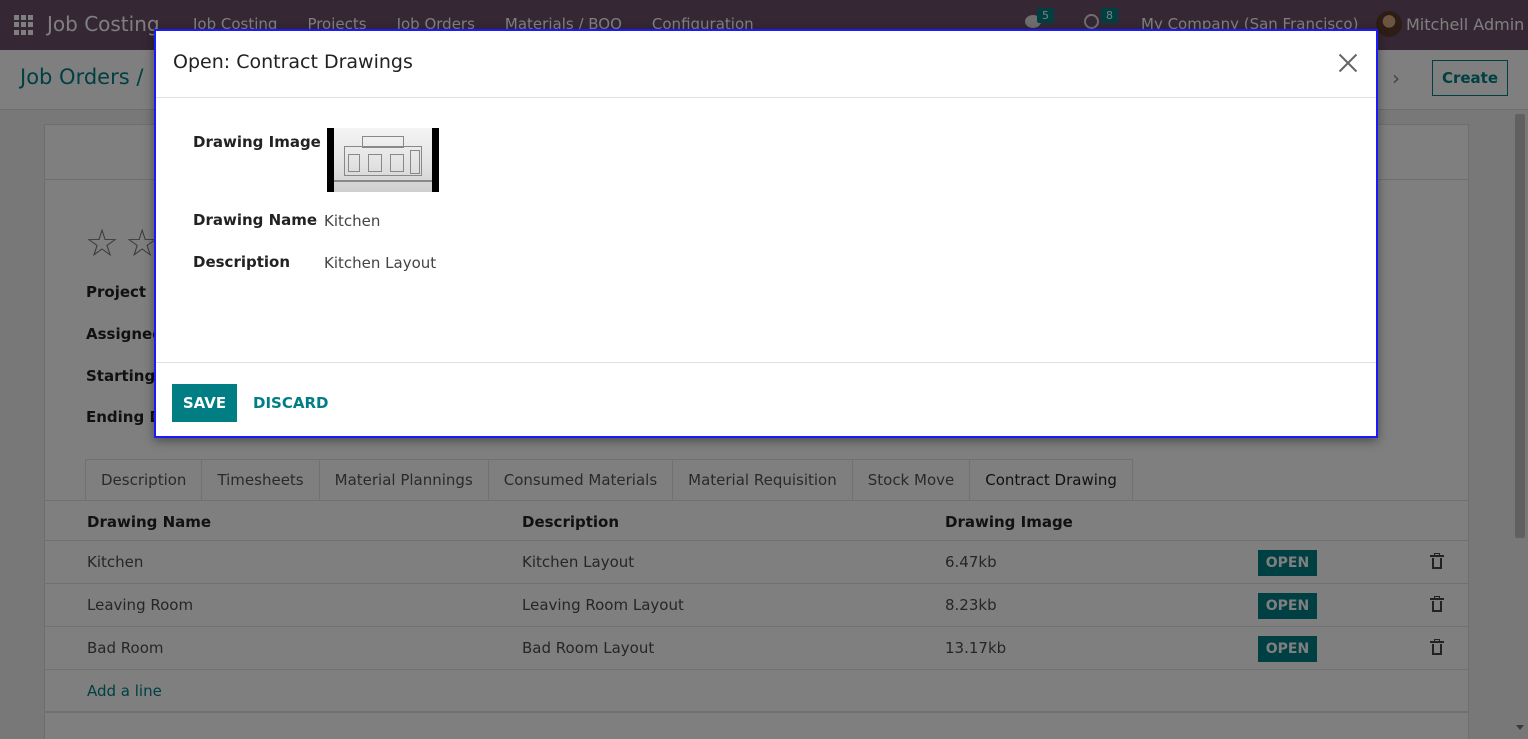 This screenshot has height=739, width=1528. Describe the element at coordinates (1348, 63) in the screenshot. I see `close-icon` at that location.